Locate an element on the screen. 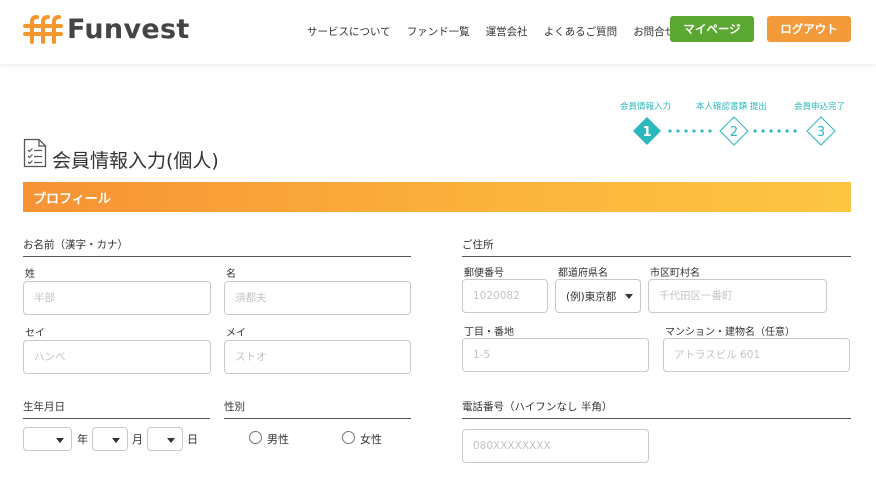  step-3-number: 3 is located at coordinates (821, 132).